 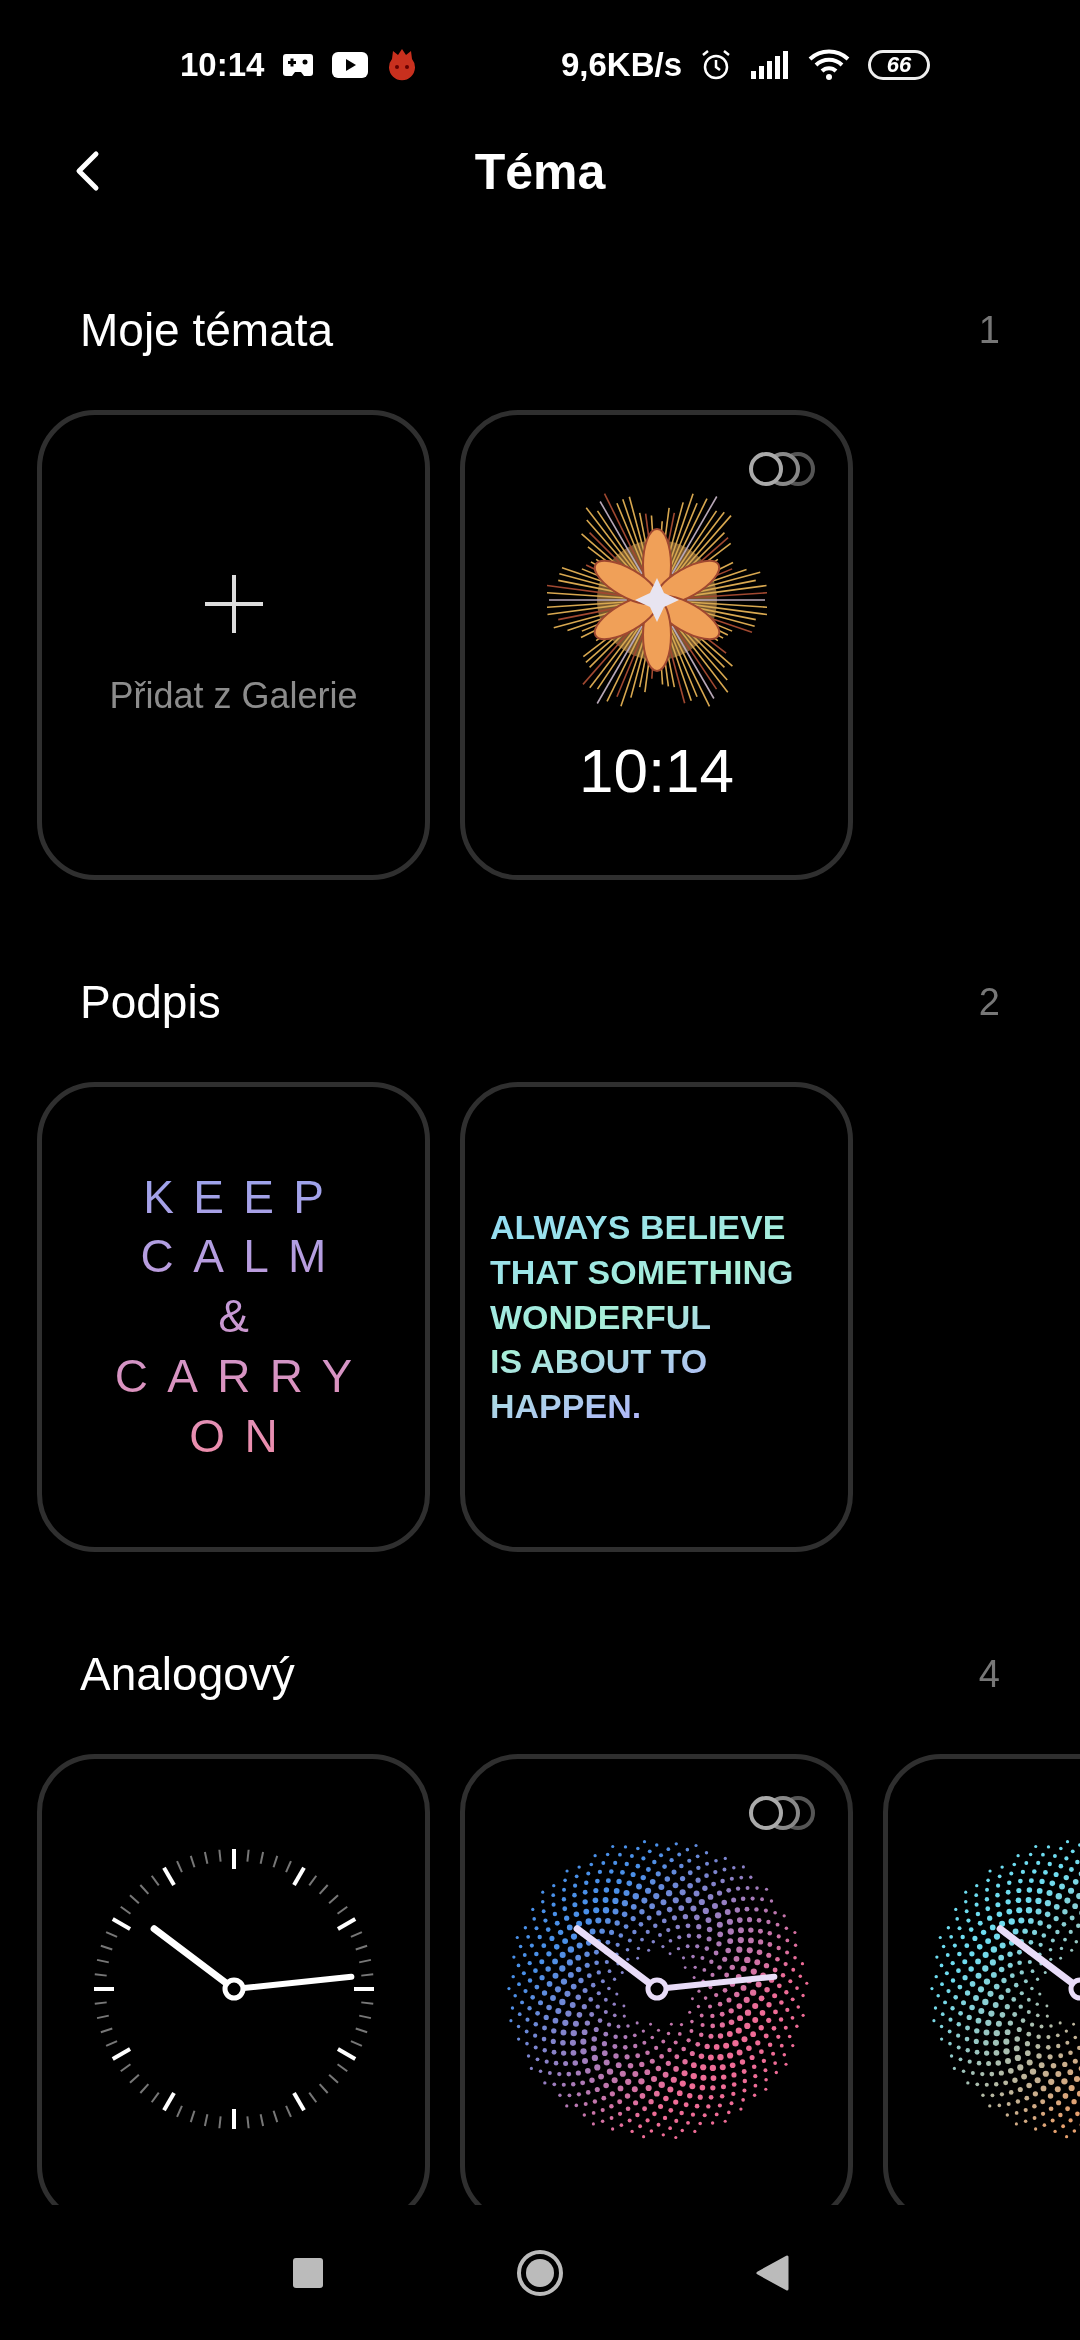 I want to click on plus-icon, so click(x=233, y=604).